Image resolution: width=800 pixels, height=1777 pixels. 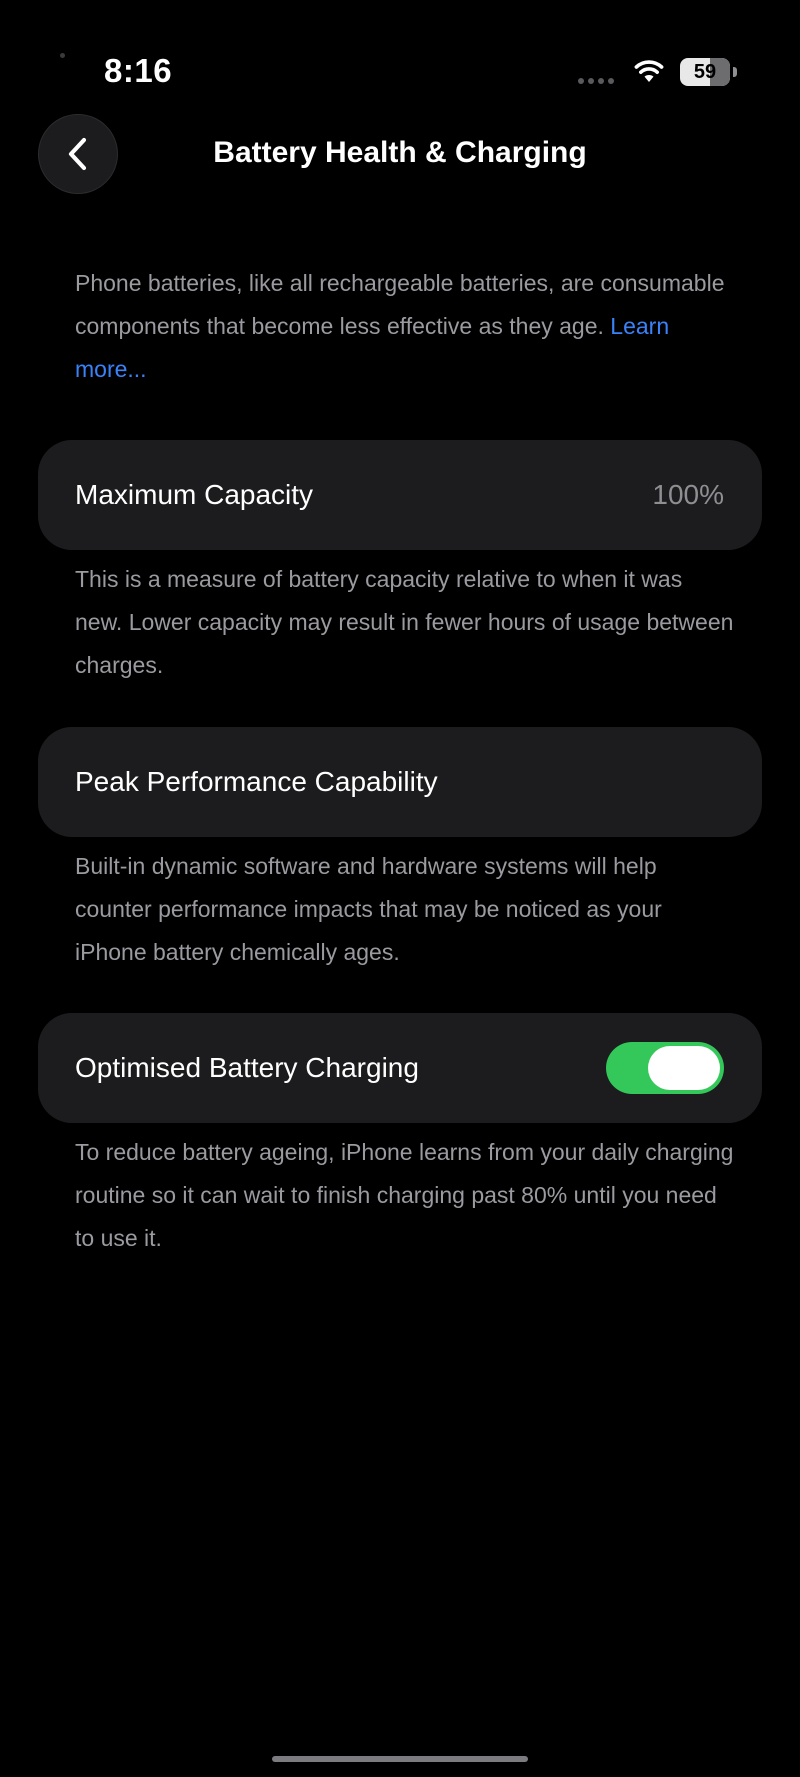 I want to click on chevron-left-icon, so click(x=77, y=154).